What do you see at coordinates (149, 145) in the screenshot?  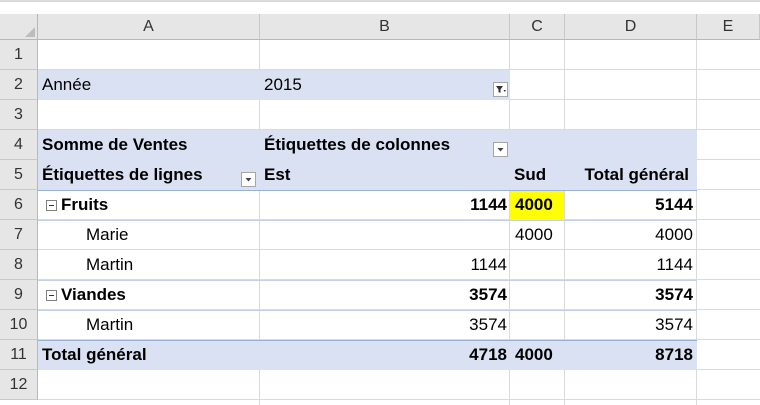 I see `pivot-values-label: Somme de Ventes` at bounding box center [149, 145].